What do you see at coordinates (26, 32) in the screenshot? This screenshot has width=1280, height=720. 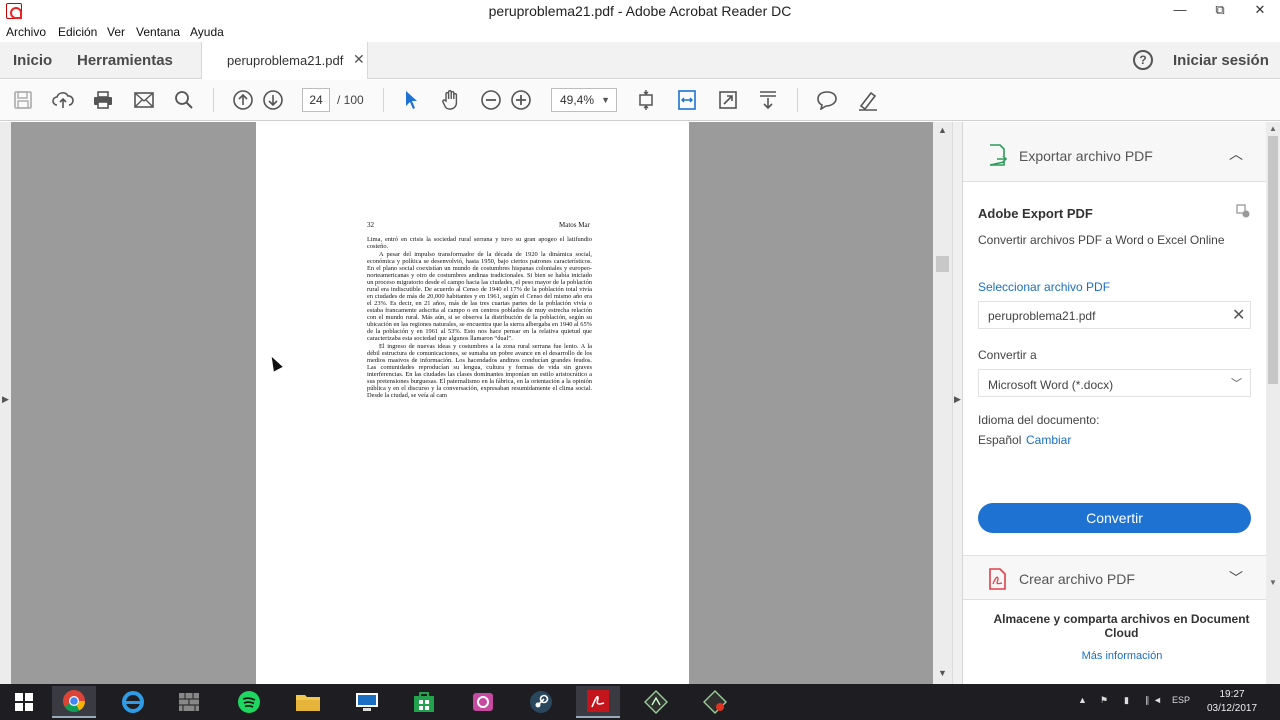 I see `menu-archivo: Archivo` at bounding box center [26, 32].